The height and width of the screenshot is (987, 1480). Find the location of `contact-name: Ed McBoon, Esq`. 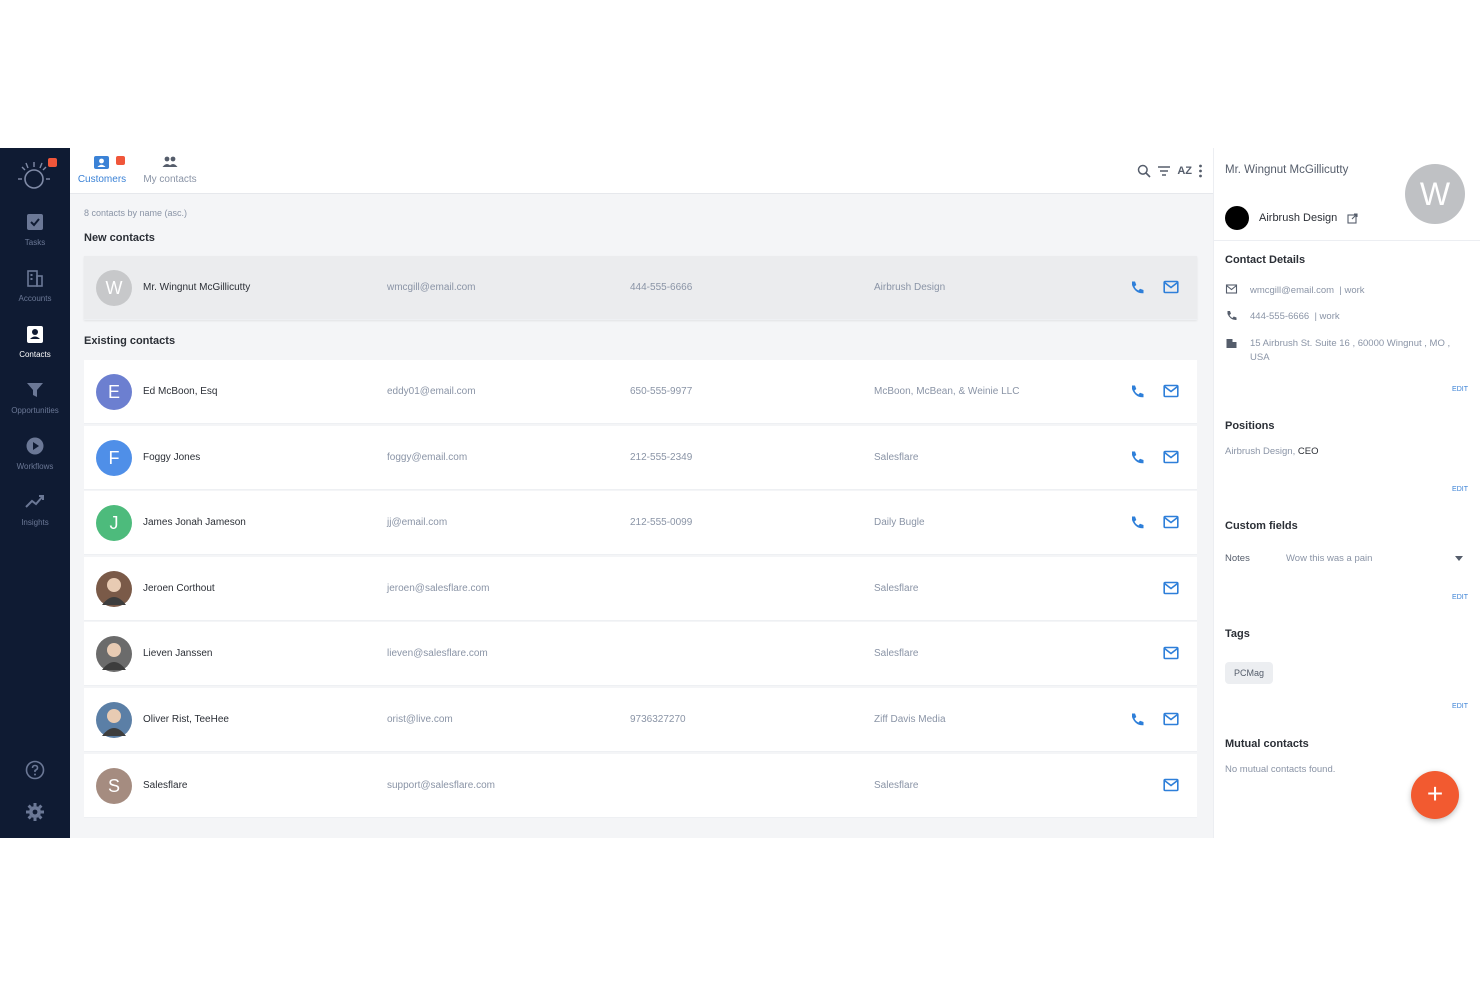

contact-name: Ed McBoon, Esq is located at coordinates (180, 391).